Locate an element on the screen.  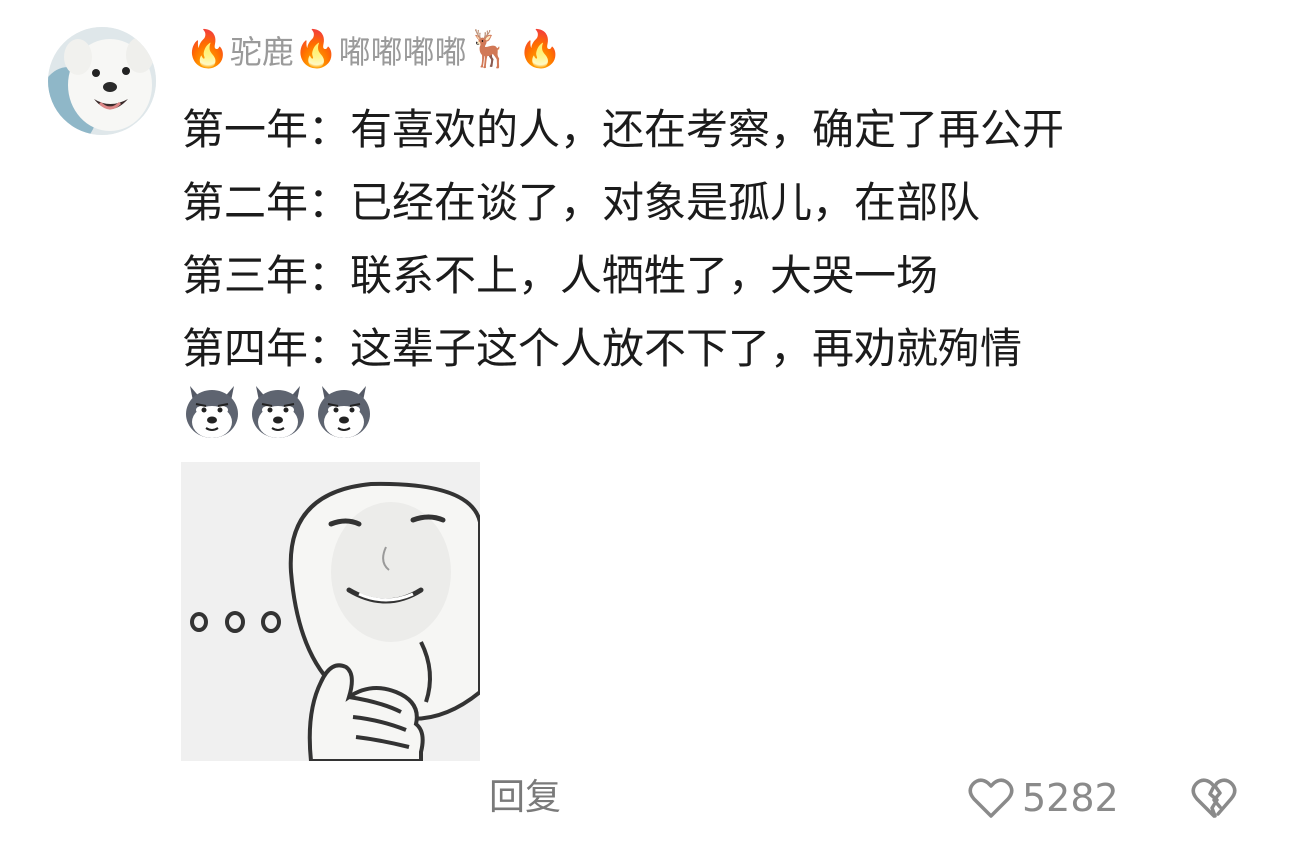
white-dog-avatar-image is located at coordinates (102, 81).